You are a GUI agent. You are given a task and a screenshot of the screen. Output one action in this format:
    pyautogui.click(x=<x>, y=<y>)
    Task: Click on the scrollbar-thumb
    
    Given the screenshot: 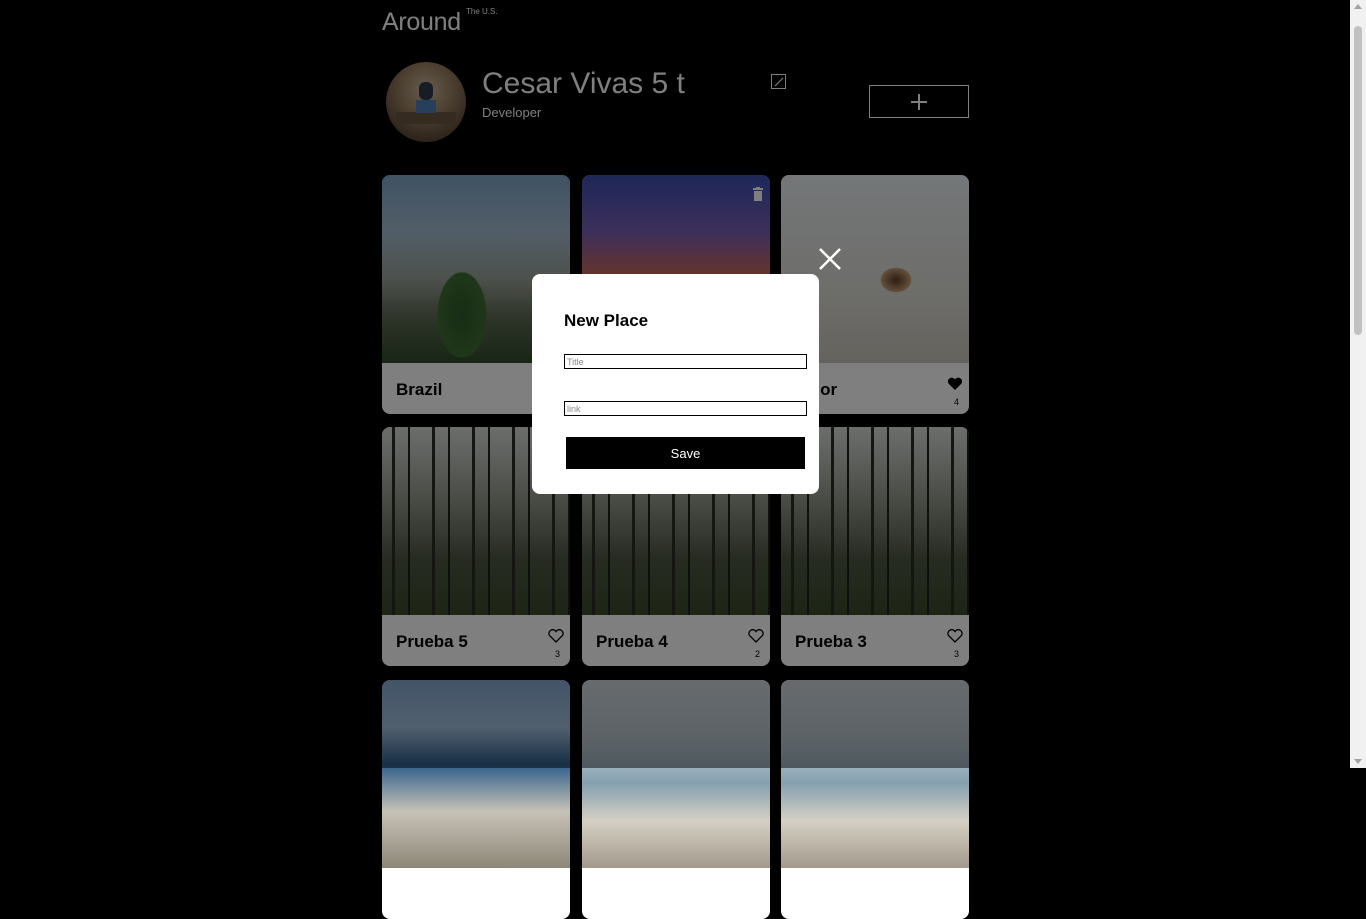 What is the action you would take?
    pyautogui.click(x=1358, y=180)
    